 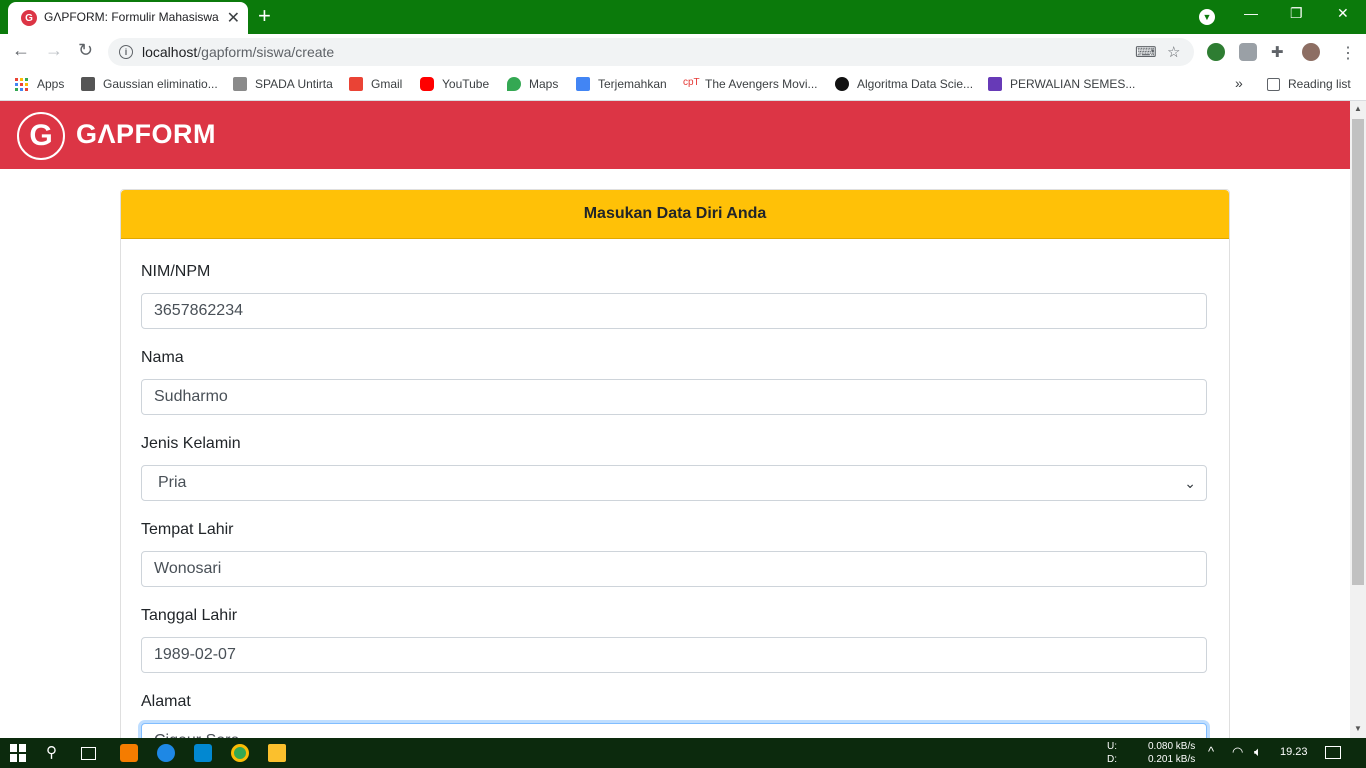 What do you see at coordinates (166, 753) in the screenshot?
I see `edge-icon` at bounding box center [166, 753].